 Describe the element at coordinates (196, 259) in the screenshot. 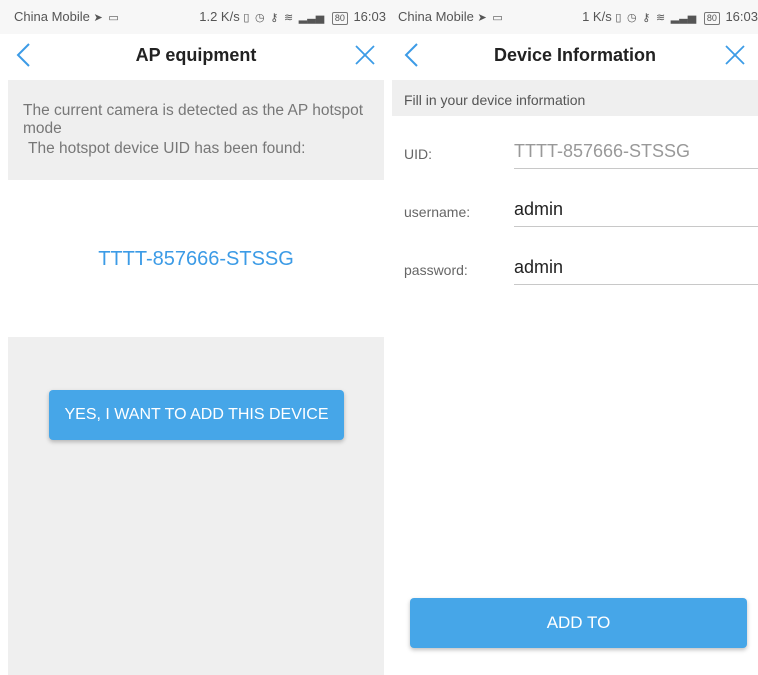

I see `found-uid: TTTT-857666-STSSG` at that location.